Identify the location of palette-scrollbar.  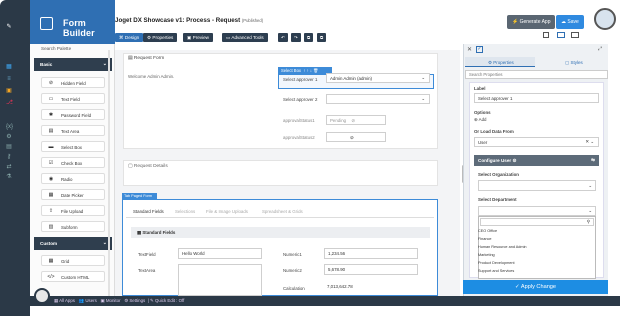
(109, 173).